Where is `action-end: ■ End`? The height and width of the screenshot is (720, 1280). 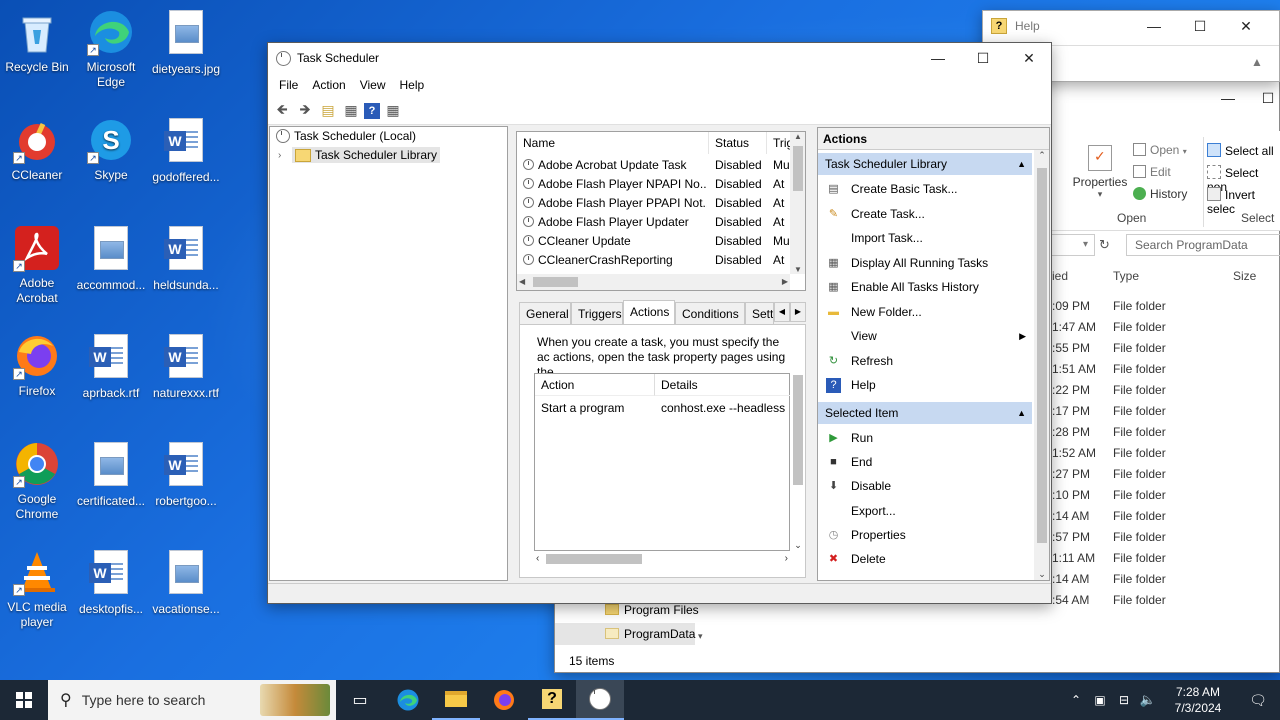 action-end: ■ End is located at coordinates (927, 462).